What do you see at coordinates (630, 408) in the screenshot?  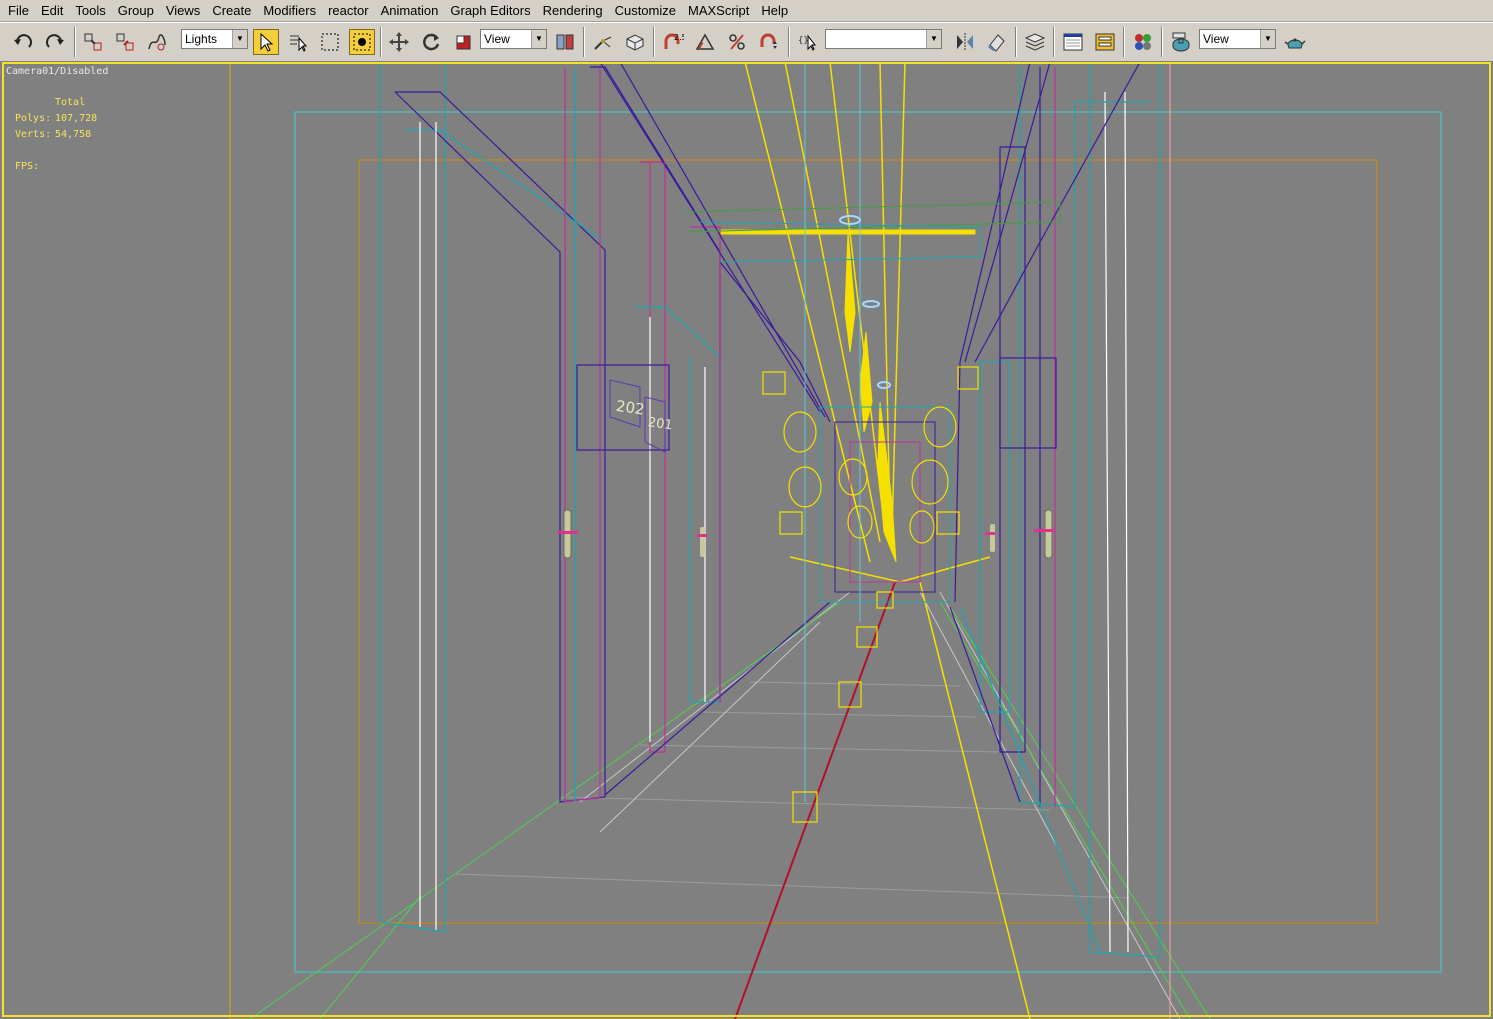 I see `door-number-202: 202` at bounding box center [630, 408].